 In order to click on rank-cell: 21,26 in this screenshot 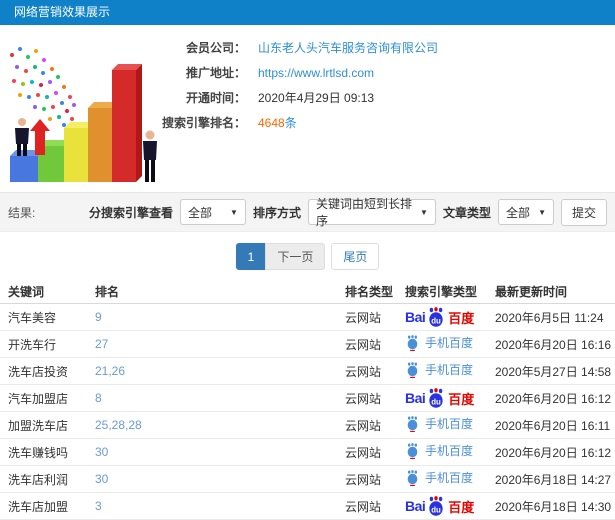, I will do `click(212, 371)`.